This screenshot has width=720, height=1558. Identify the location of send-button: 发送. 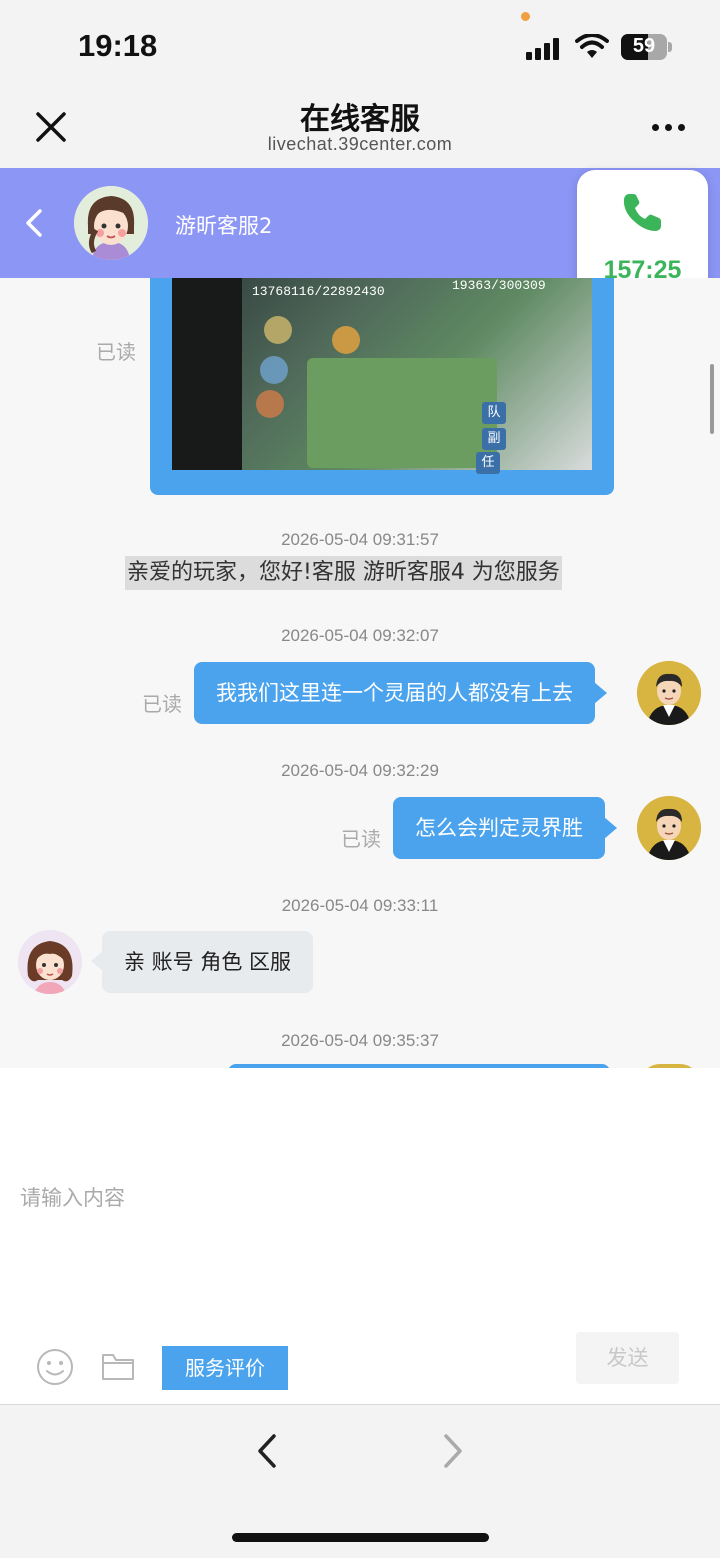
(627, 1358).